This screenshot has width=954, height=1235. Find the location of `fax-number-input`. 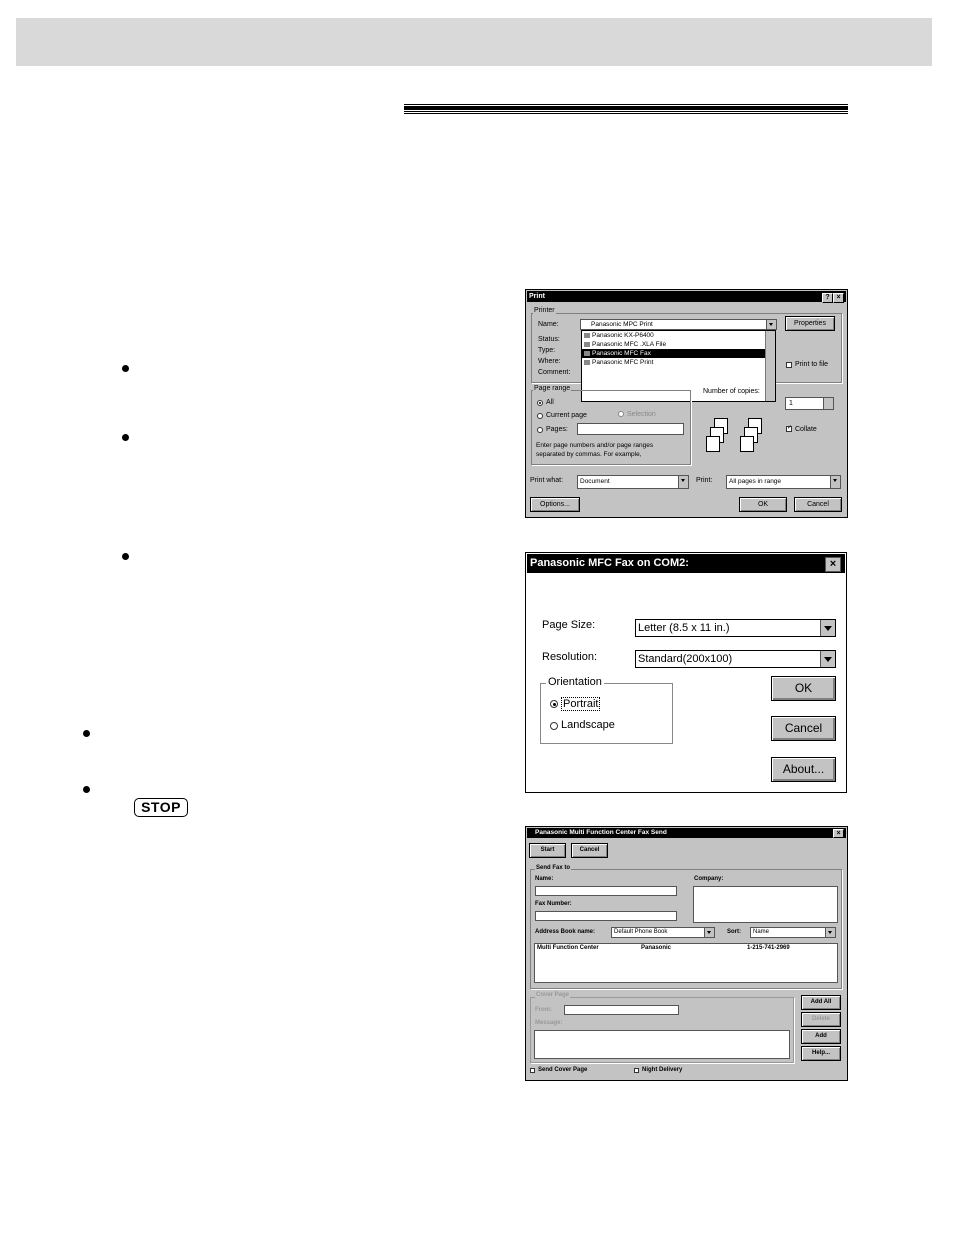

fax-number-input is located at coordinates (606, 916).